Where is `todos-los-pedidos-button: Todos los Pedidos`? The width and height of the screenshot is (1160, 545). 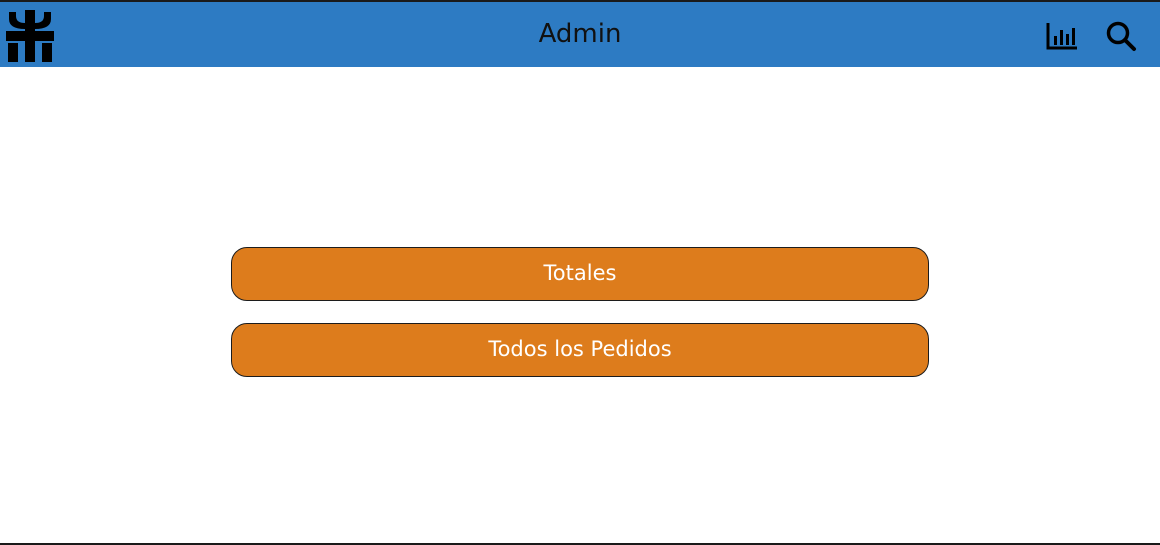
todos-los-pedidos-button: Todos los Pedidos is located at coordinates (580, 350).